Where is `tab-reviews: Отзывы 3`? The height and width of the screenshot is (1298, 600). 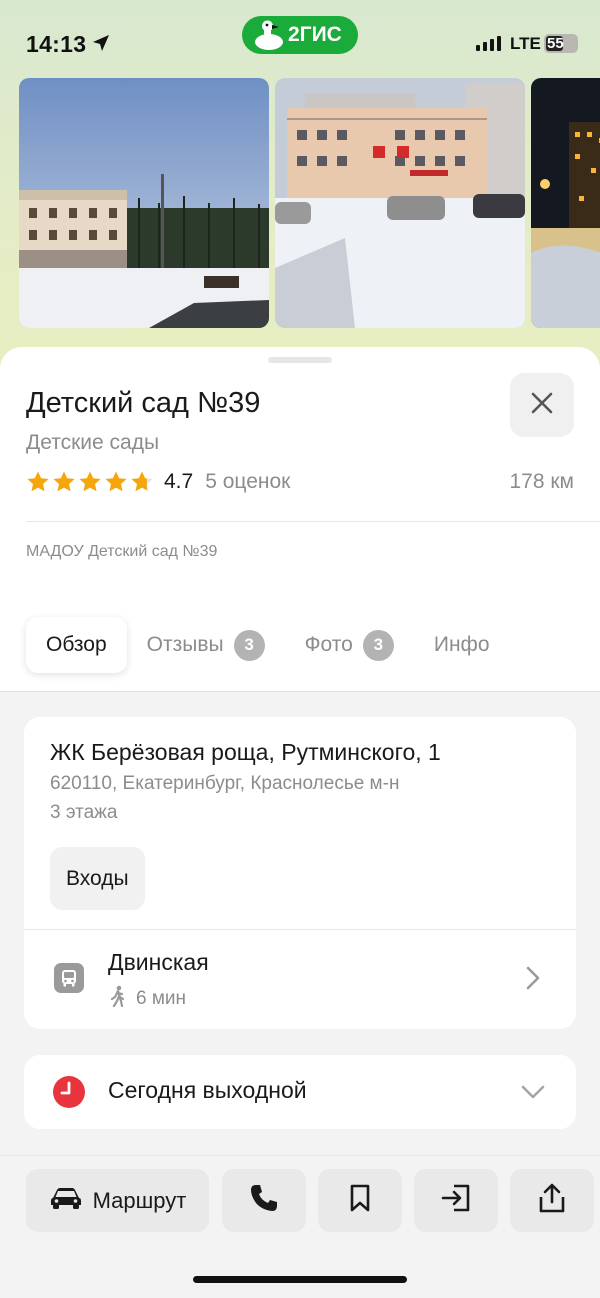
tab-reviews: Отзывы 3 is located at coordinates (206, 645).